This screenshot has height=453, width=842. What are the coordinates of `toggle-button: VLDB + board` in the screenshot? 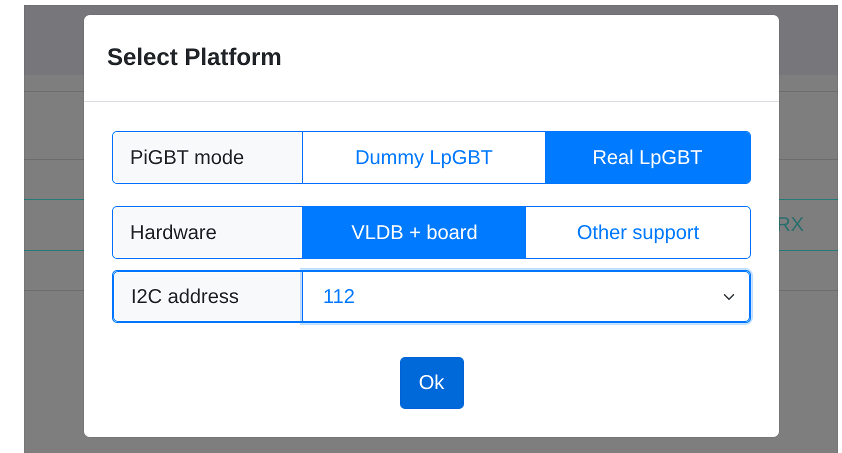 It's located at (414, 232).